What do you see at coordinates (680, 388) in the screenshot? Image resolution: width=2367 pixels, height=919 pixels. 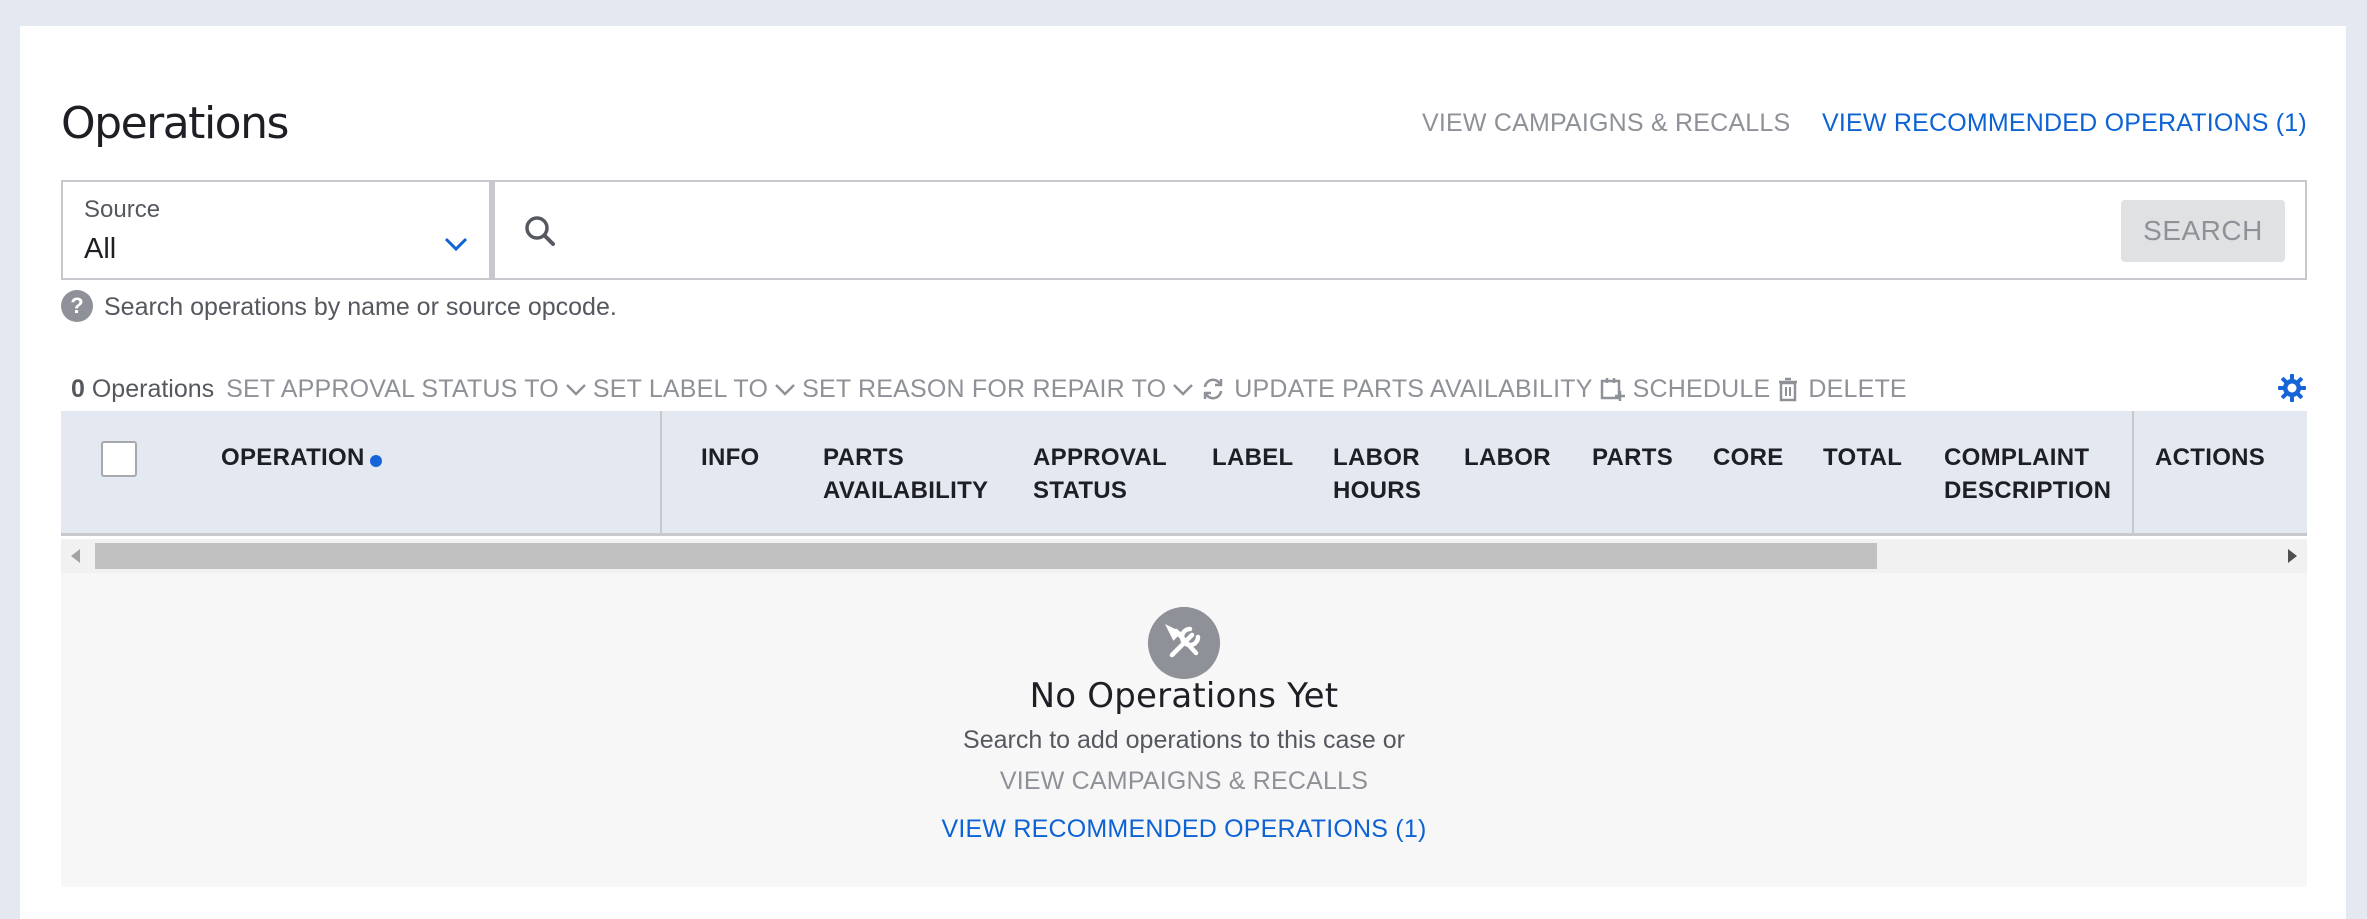 I see `set-label-label: SET LABEL TO` at bounding box center [680, 388].